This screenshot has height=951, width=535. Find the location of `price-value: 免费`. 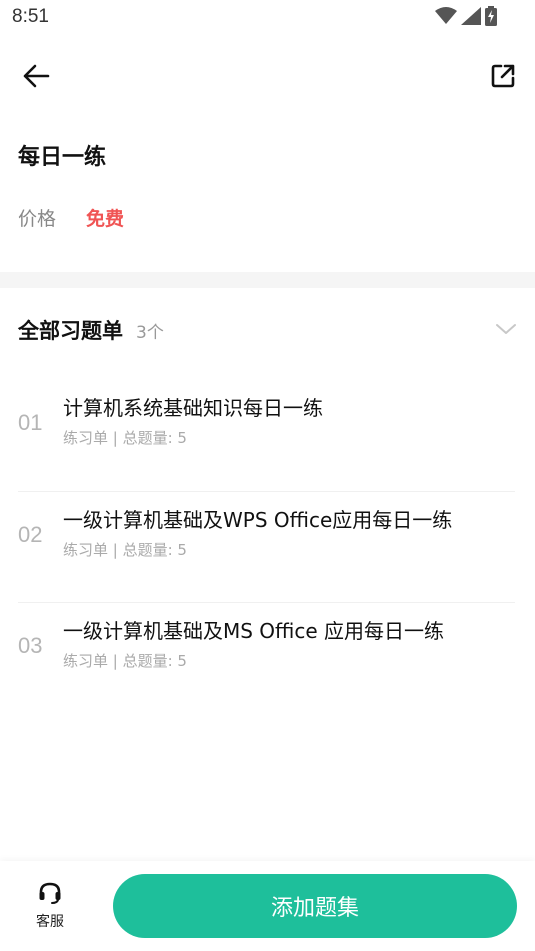

price-value: 免费 is located at coordinates (105, 219).